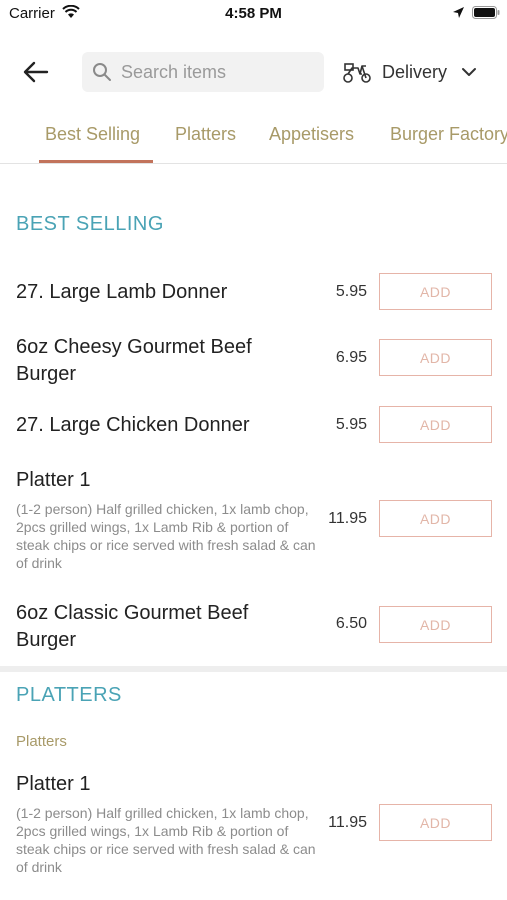  Describe the element at coordinates (122, 292) in the screenshot. I see `item-name: 27. Large Lamb Donner` at that location.